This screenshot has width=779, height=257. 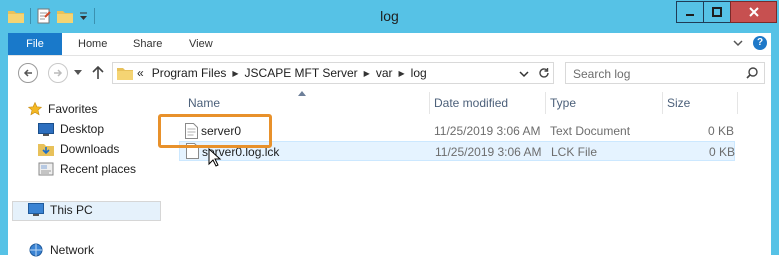 I want to click on star-icon, so click(x=35, y=109).